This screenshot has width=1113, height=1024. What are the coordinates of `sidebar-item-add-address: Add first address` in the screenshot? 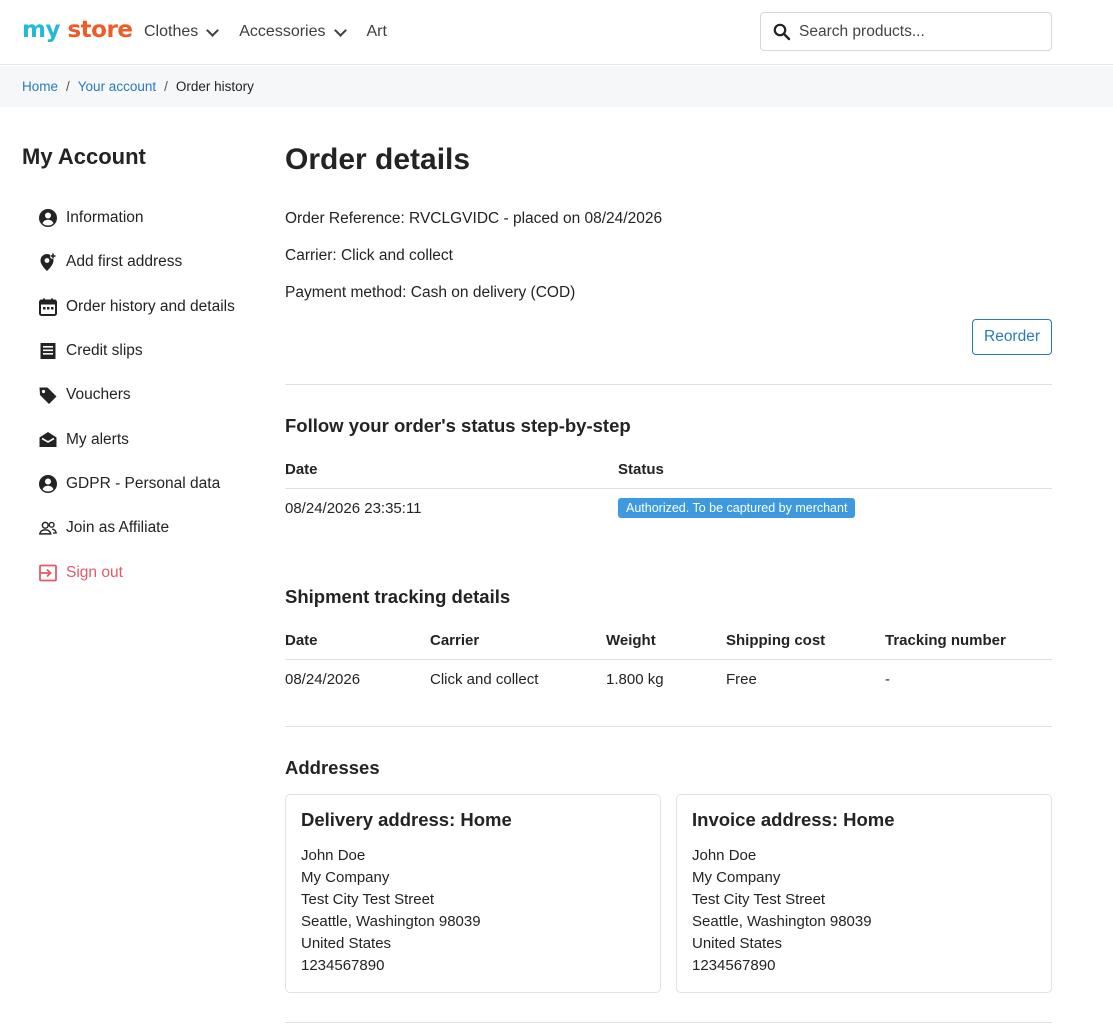 It's located at (136, 262).